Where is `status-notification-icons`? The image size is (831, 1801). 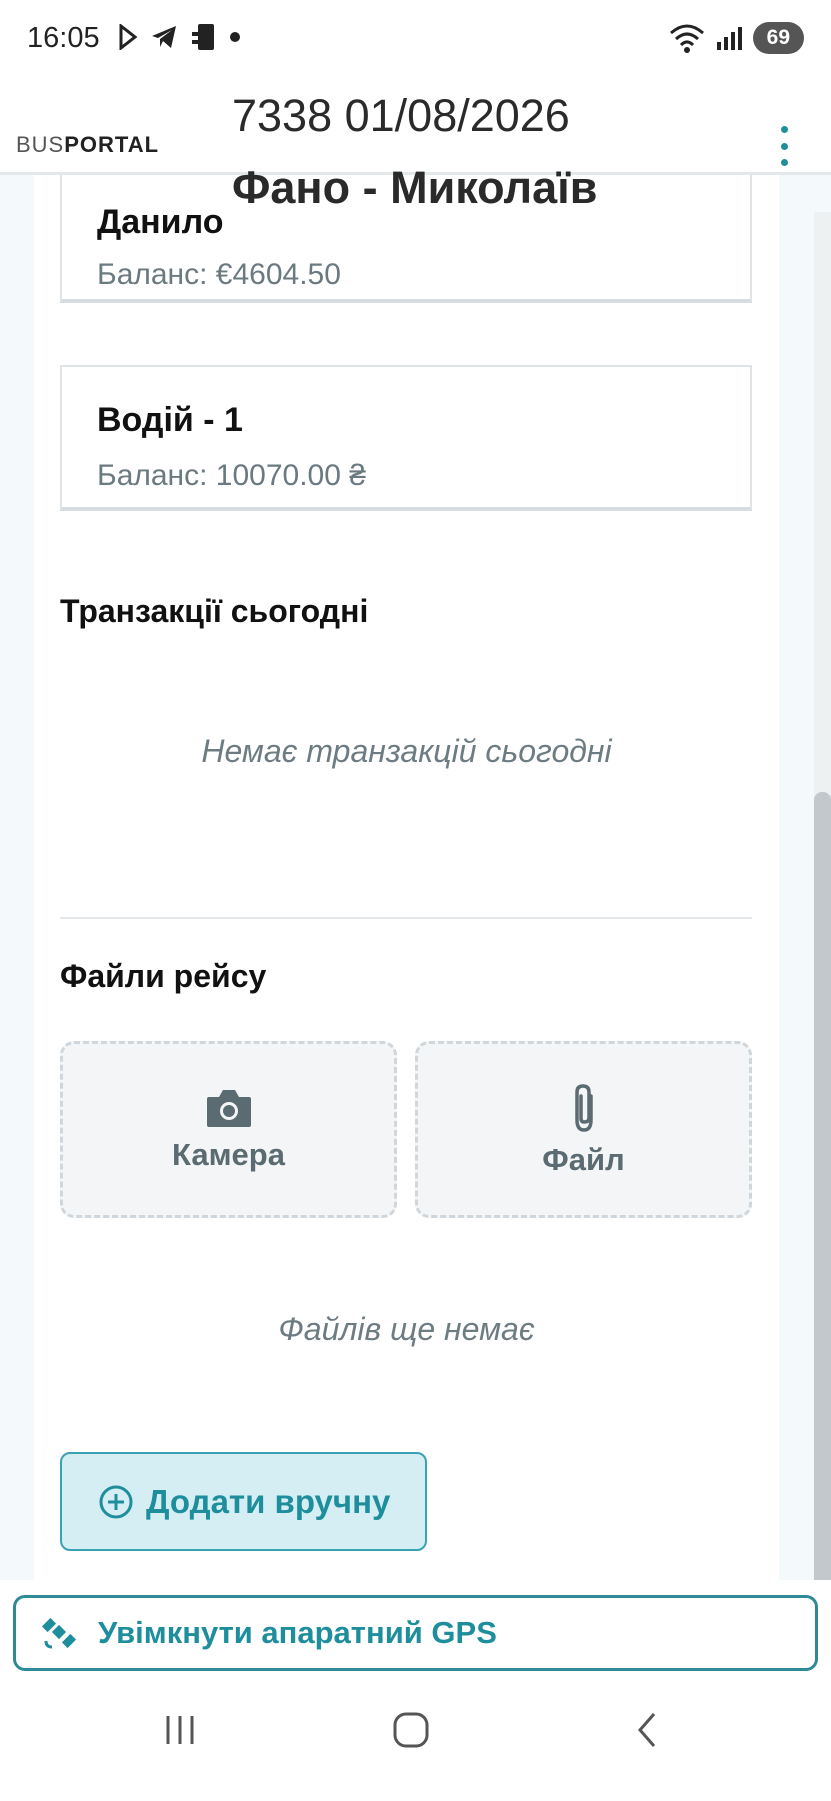 status-notification-icons is located at coordinates (179, 37).